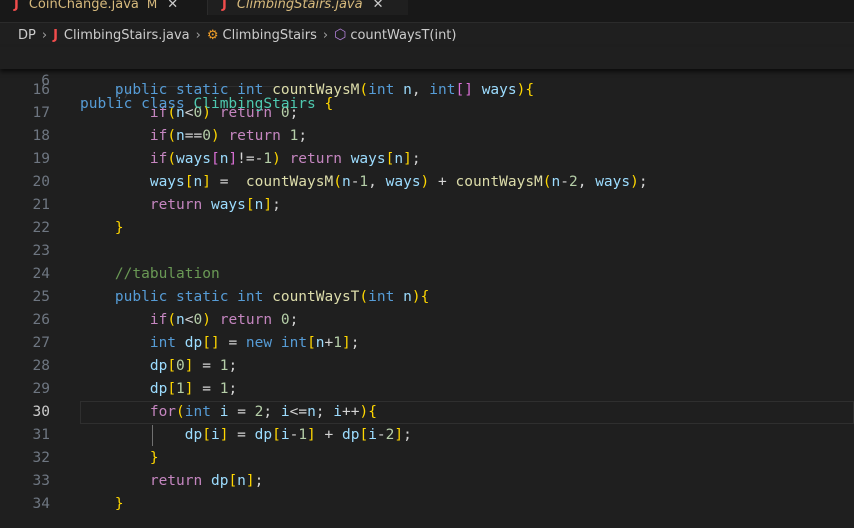  I want to click on sticky-scroll-line: 6 public class ClimbingStairs {, so click(427, 79).